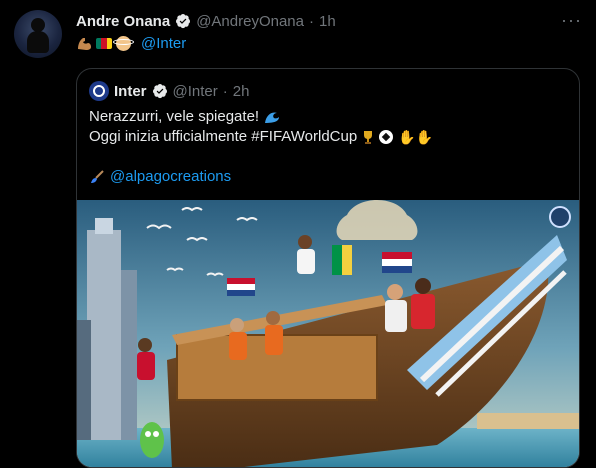 This screenshot has height=468, width=596. I want to click on quoted-tweet-header: Inter @Inter · 2h, so click(169, 91).